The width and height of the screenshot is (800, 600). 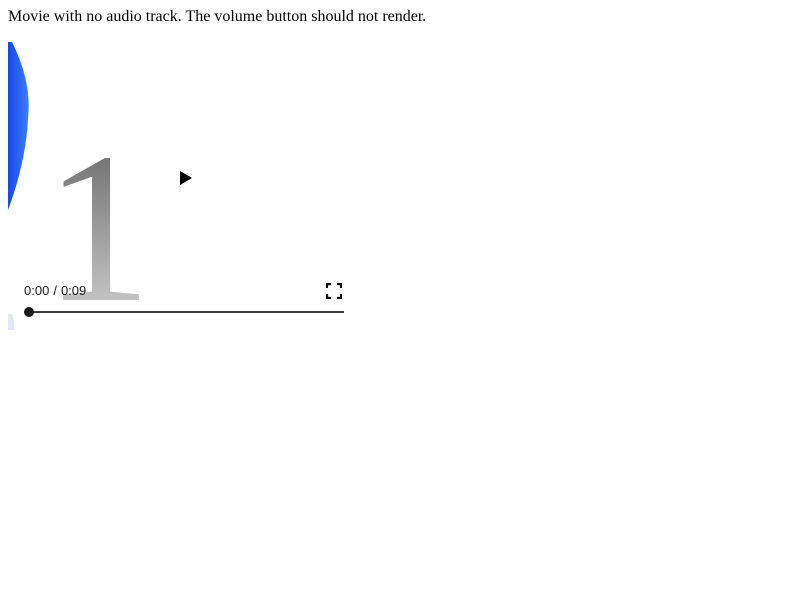 I want to click on timeline-scrubber, so click(x=184, y=312).